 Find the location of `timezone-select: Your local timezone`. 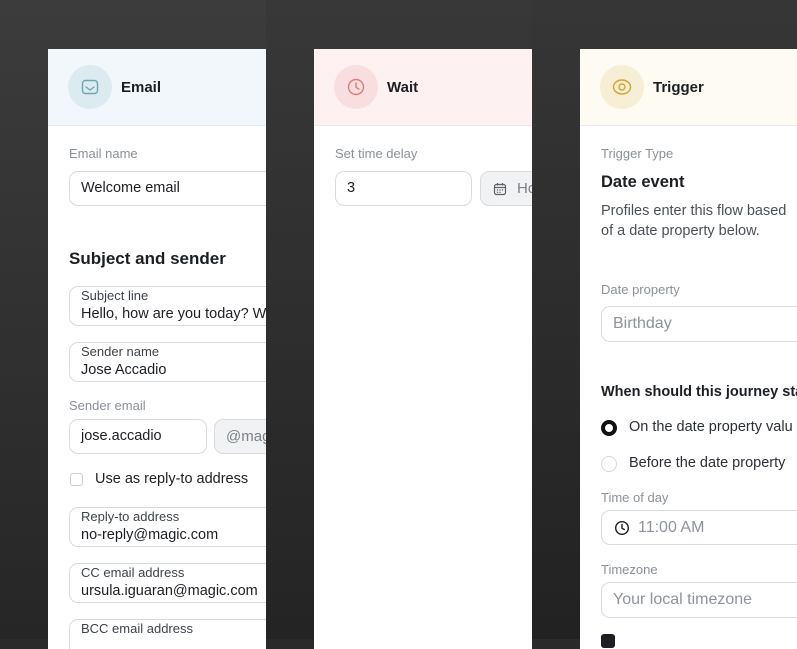

timezone-select: Your local timezone is located at coordinates (699, 600).